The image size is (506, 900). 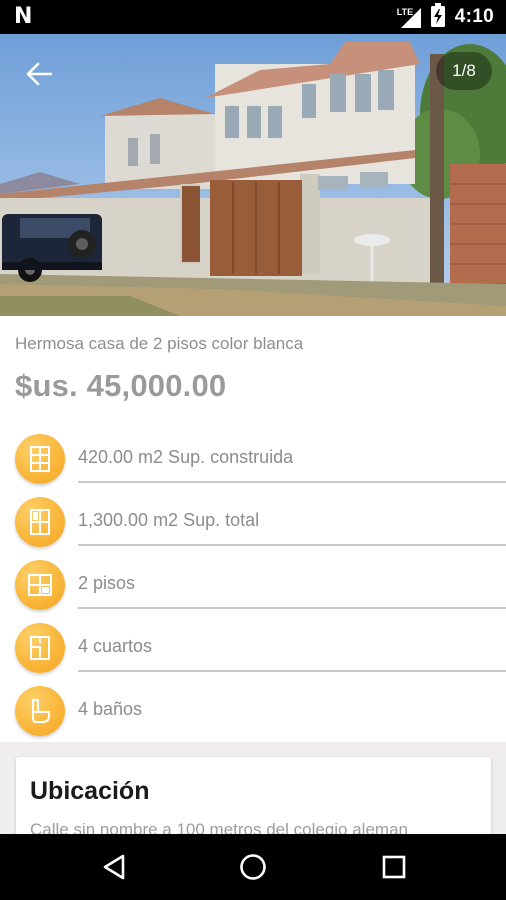 I want to click on battery-icon, so click(x=437, y=17).